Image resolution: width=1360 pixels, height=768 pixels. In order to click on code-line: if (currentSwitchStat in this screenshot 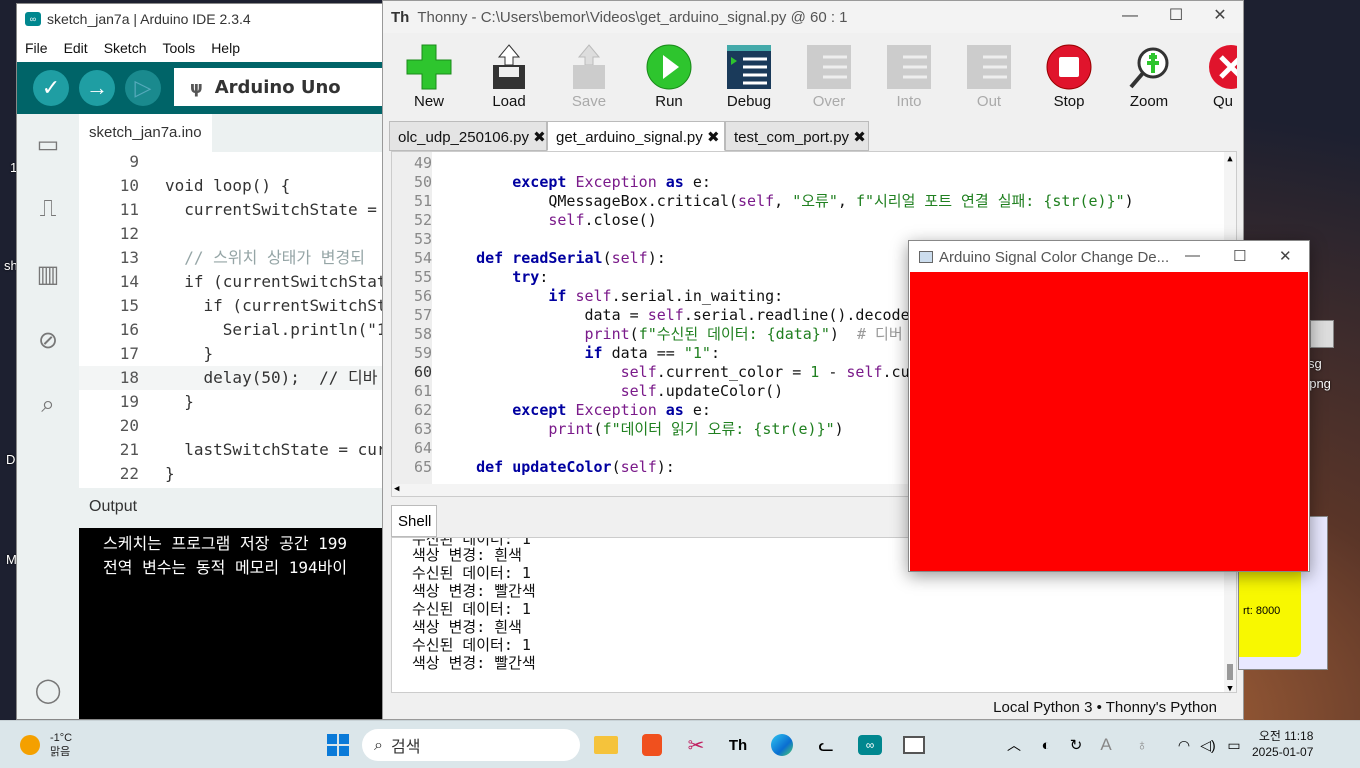, I will do `click(276, 281)`.